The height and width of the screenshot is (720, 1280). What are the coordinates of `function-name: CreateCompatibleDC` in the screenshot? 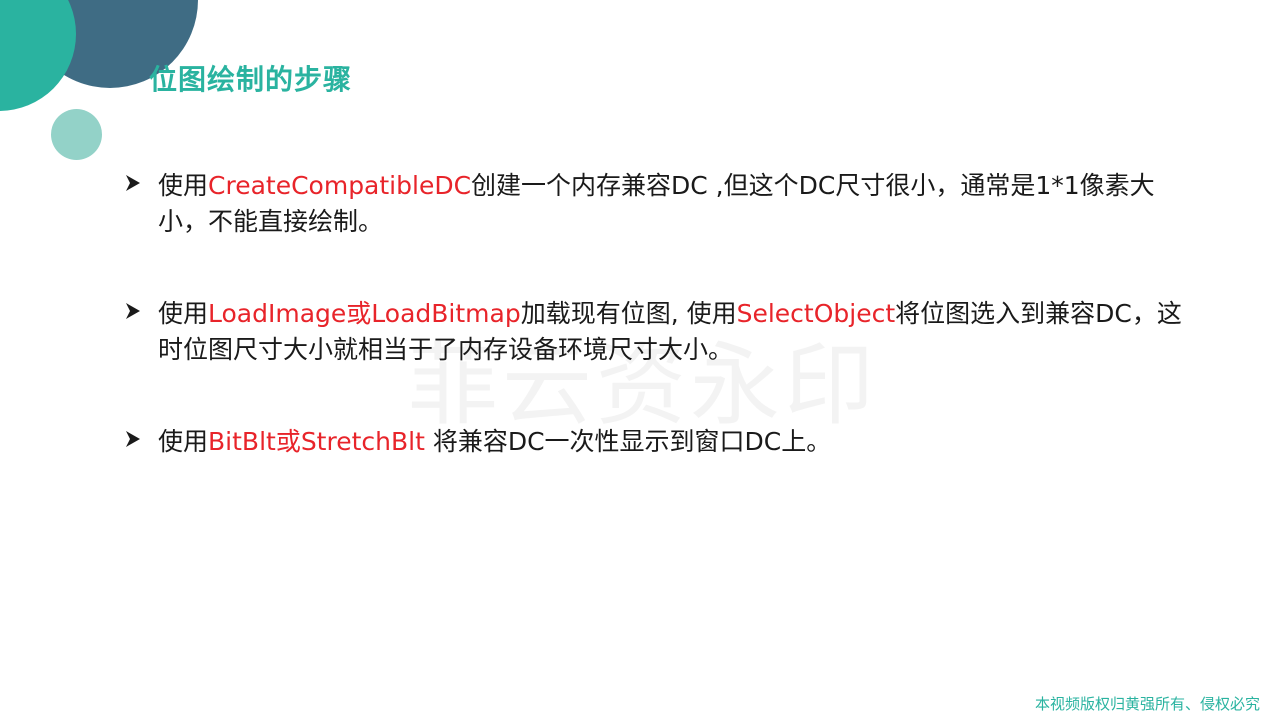 It's located at (340, 185).